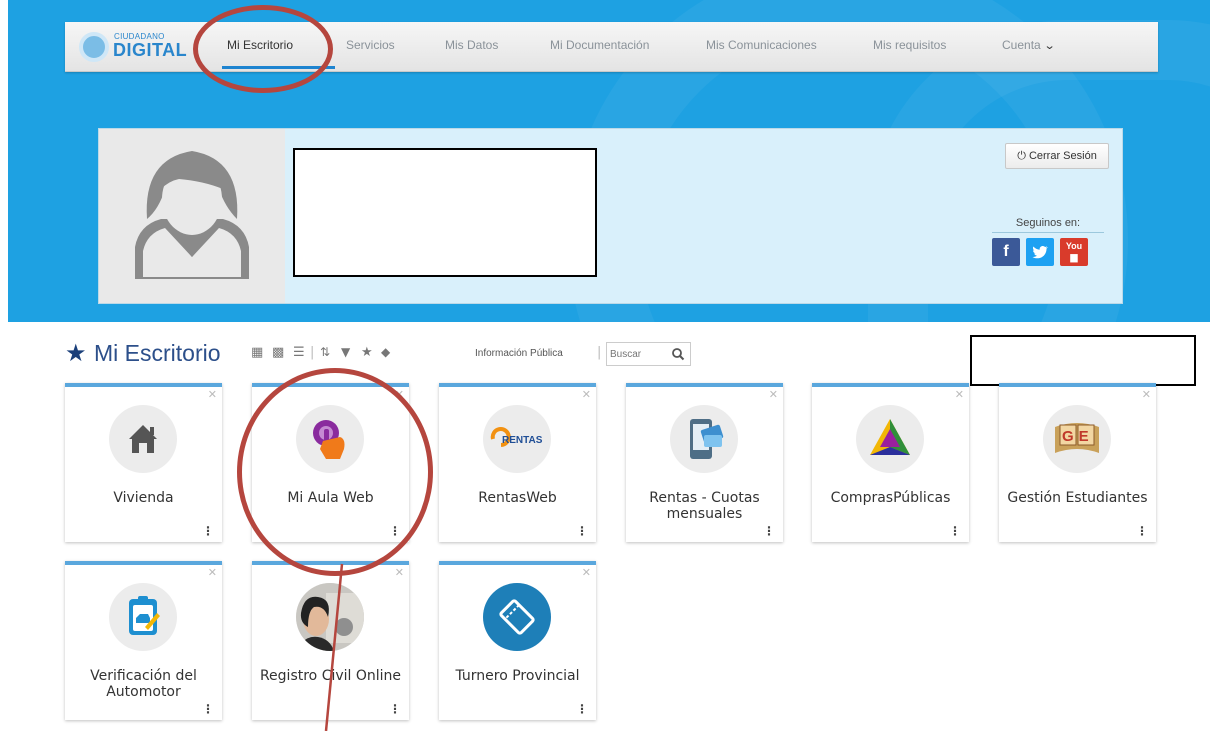 The height and width of the screenshot is (731, 1210). I want to click on nav-item-servicios: Servicios, so click(370, 45).